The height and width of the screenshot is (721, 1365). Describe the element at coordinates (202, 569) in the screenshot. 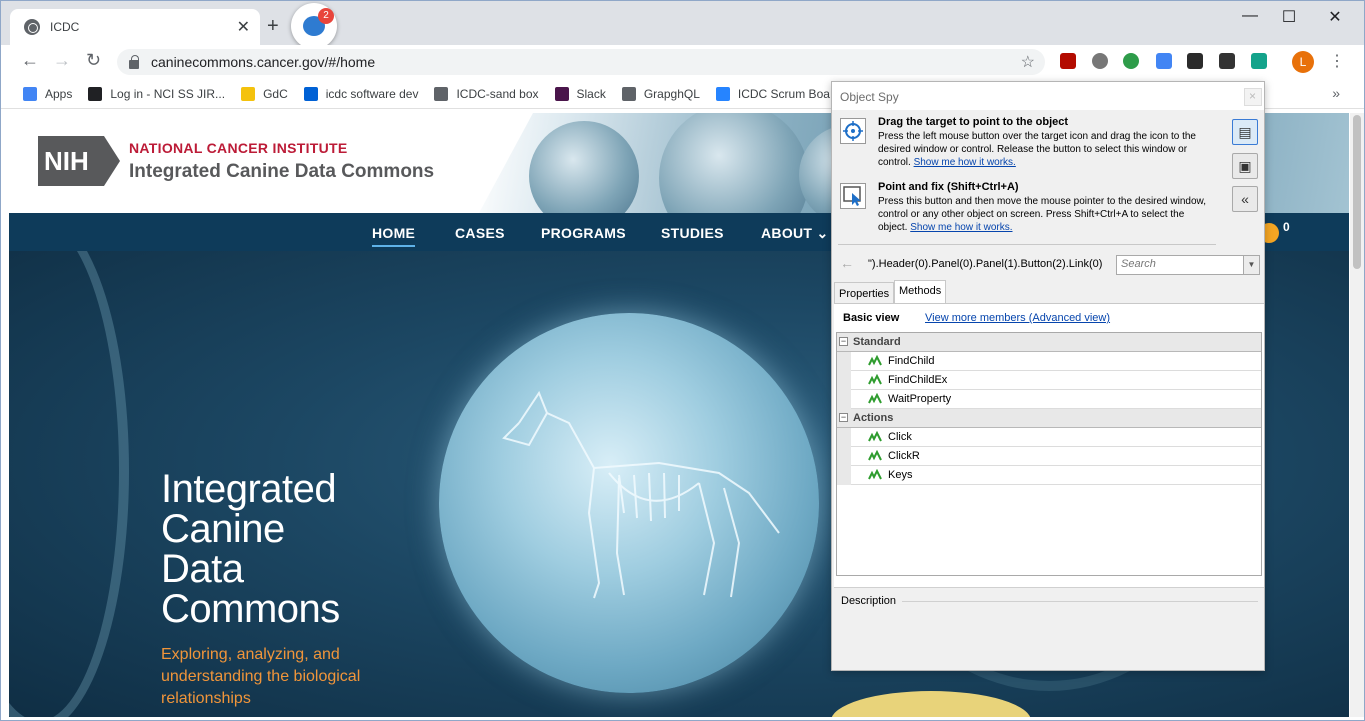

I see `hero-title-line: Data` at that location.